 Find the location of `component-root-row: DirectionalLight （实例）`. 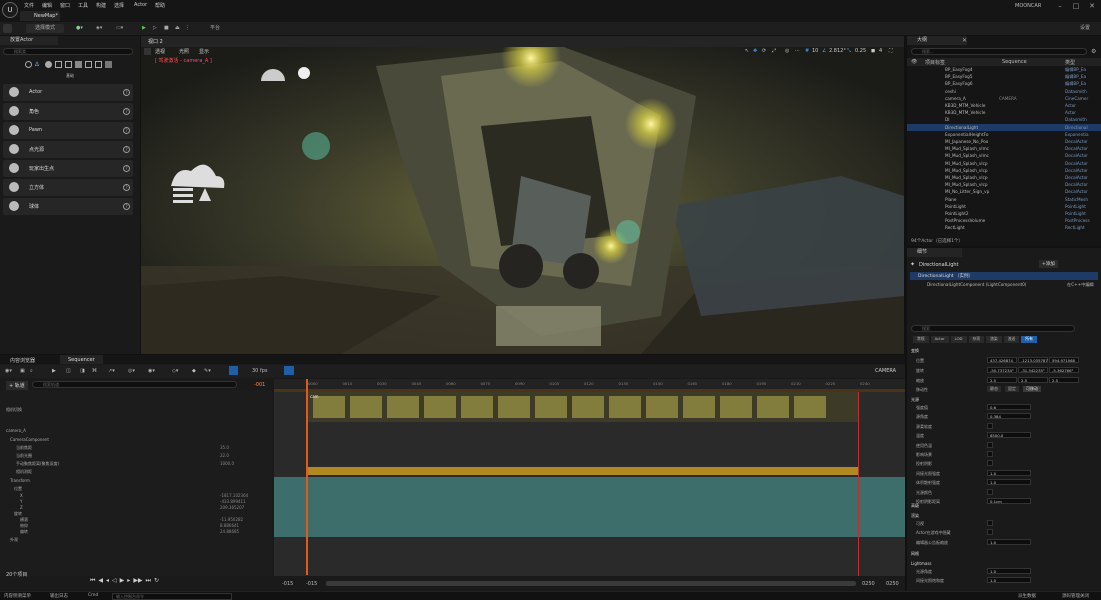

component-root-row: DirectionalLight （实例） is located at coordinates (1004, 276).